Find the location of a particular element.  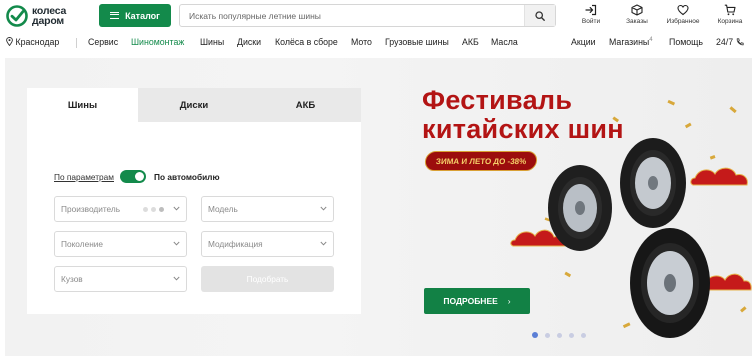

cart-button: Корзина is located at coordinates (730, 14).